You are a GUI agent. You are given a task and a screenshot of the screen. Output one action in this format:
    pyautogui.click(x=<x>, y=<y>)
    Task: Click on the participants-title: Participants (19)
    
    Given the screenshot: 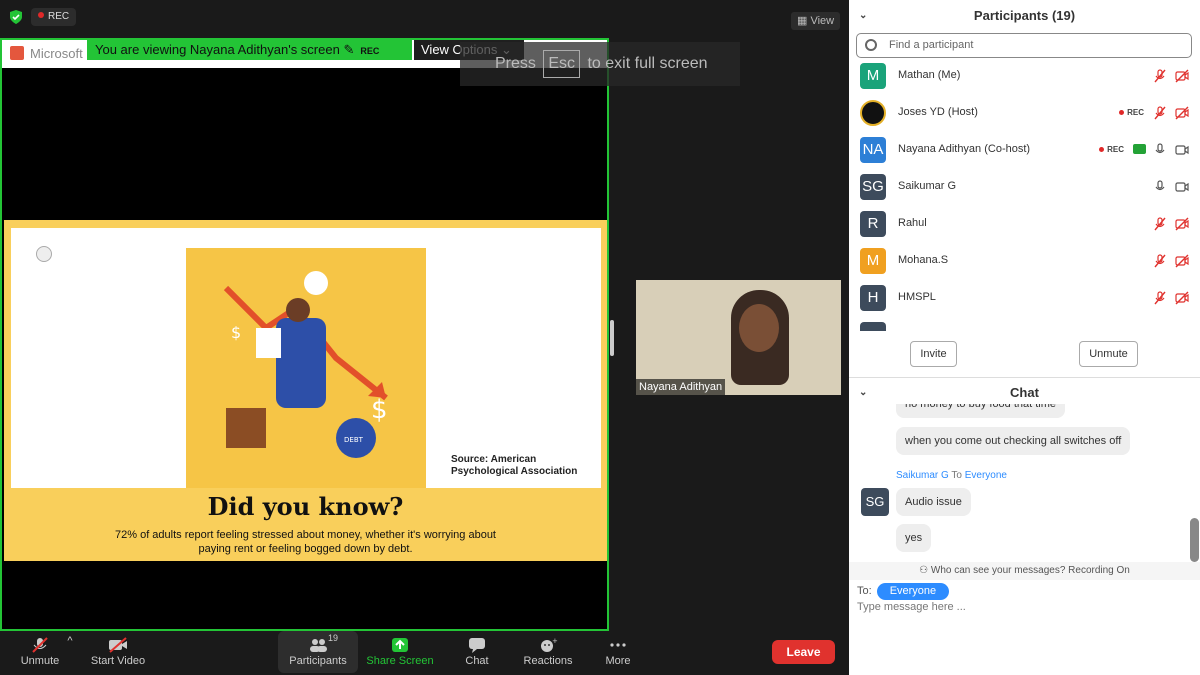 What is the action you would take?
    pyautogui.click(x=1024, y=15)
    